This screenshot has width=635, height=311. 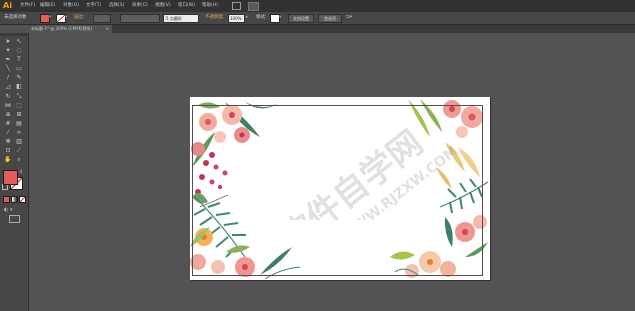 What do you see at coordinates (140, 6) in the screenshot?
I see `menu-effect: 效果(C)` at bounding box center [140, 6].